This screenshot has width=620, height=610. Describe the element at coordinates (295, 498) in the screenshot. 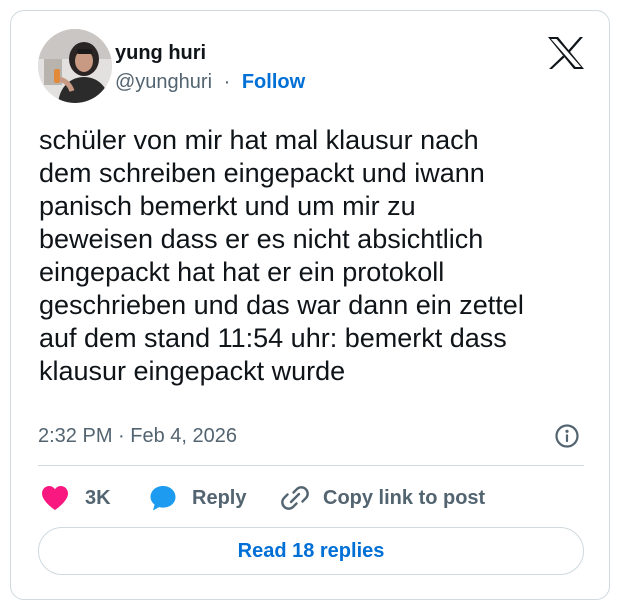

I see `link-icon` at that location.